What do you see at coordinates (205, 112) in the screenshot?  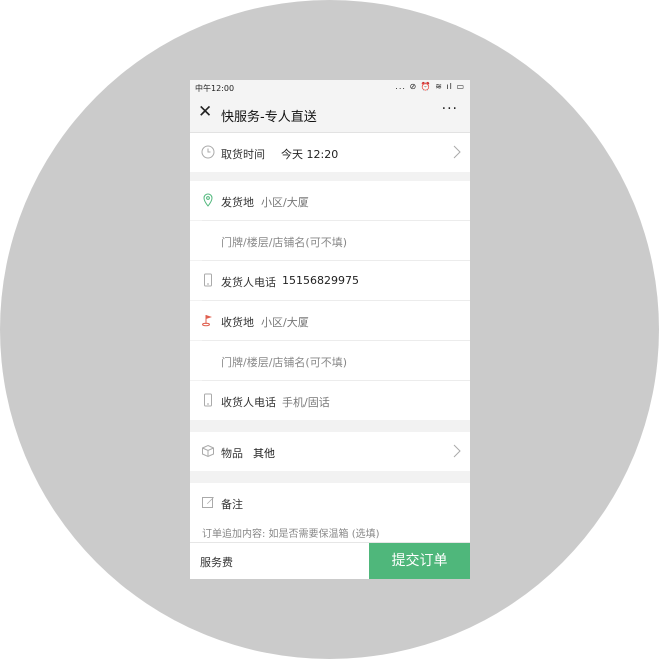 I see `close-icon: ✕` at bounding box center [205, 112].